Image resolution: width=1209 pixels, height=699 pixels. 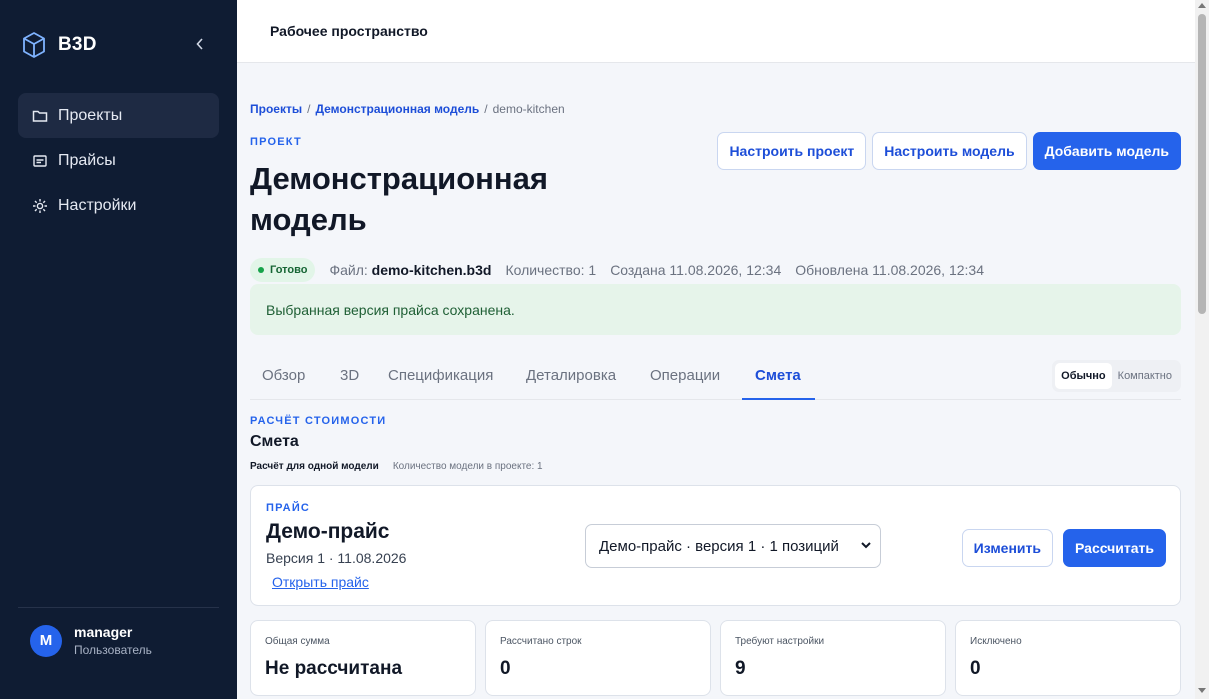 What do you see at coordinates (696, 270) in the screenshot?
I see `created-info: Создана 11.08.2026, 12:34` at bounding box center [696, 270].